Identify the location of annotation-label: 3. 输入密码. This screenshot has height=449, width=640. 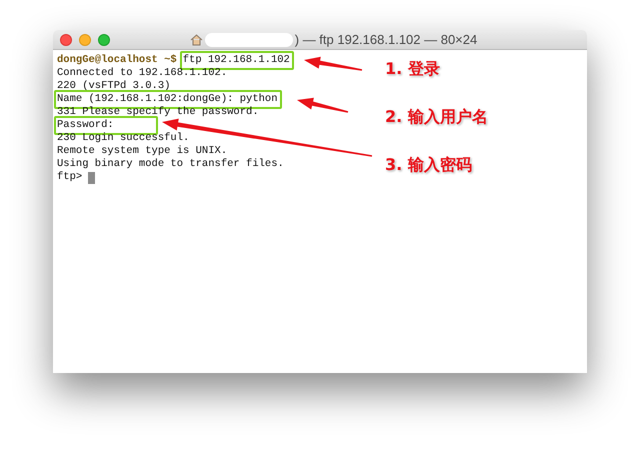
(428, 165).